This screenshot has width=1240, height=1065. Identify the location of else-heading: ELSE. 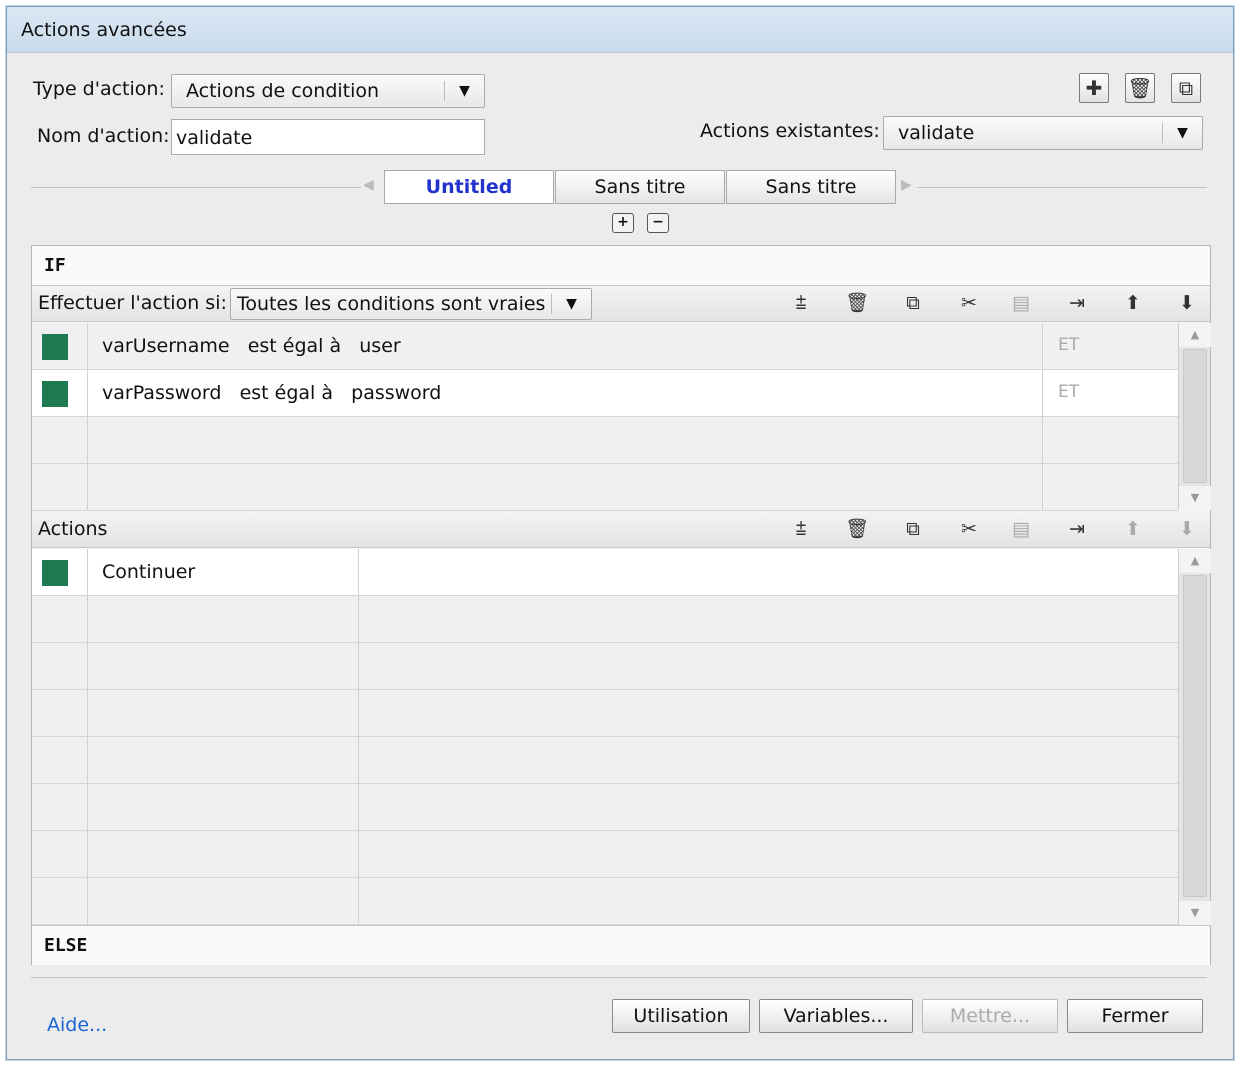
(621, 945).